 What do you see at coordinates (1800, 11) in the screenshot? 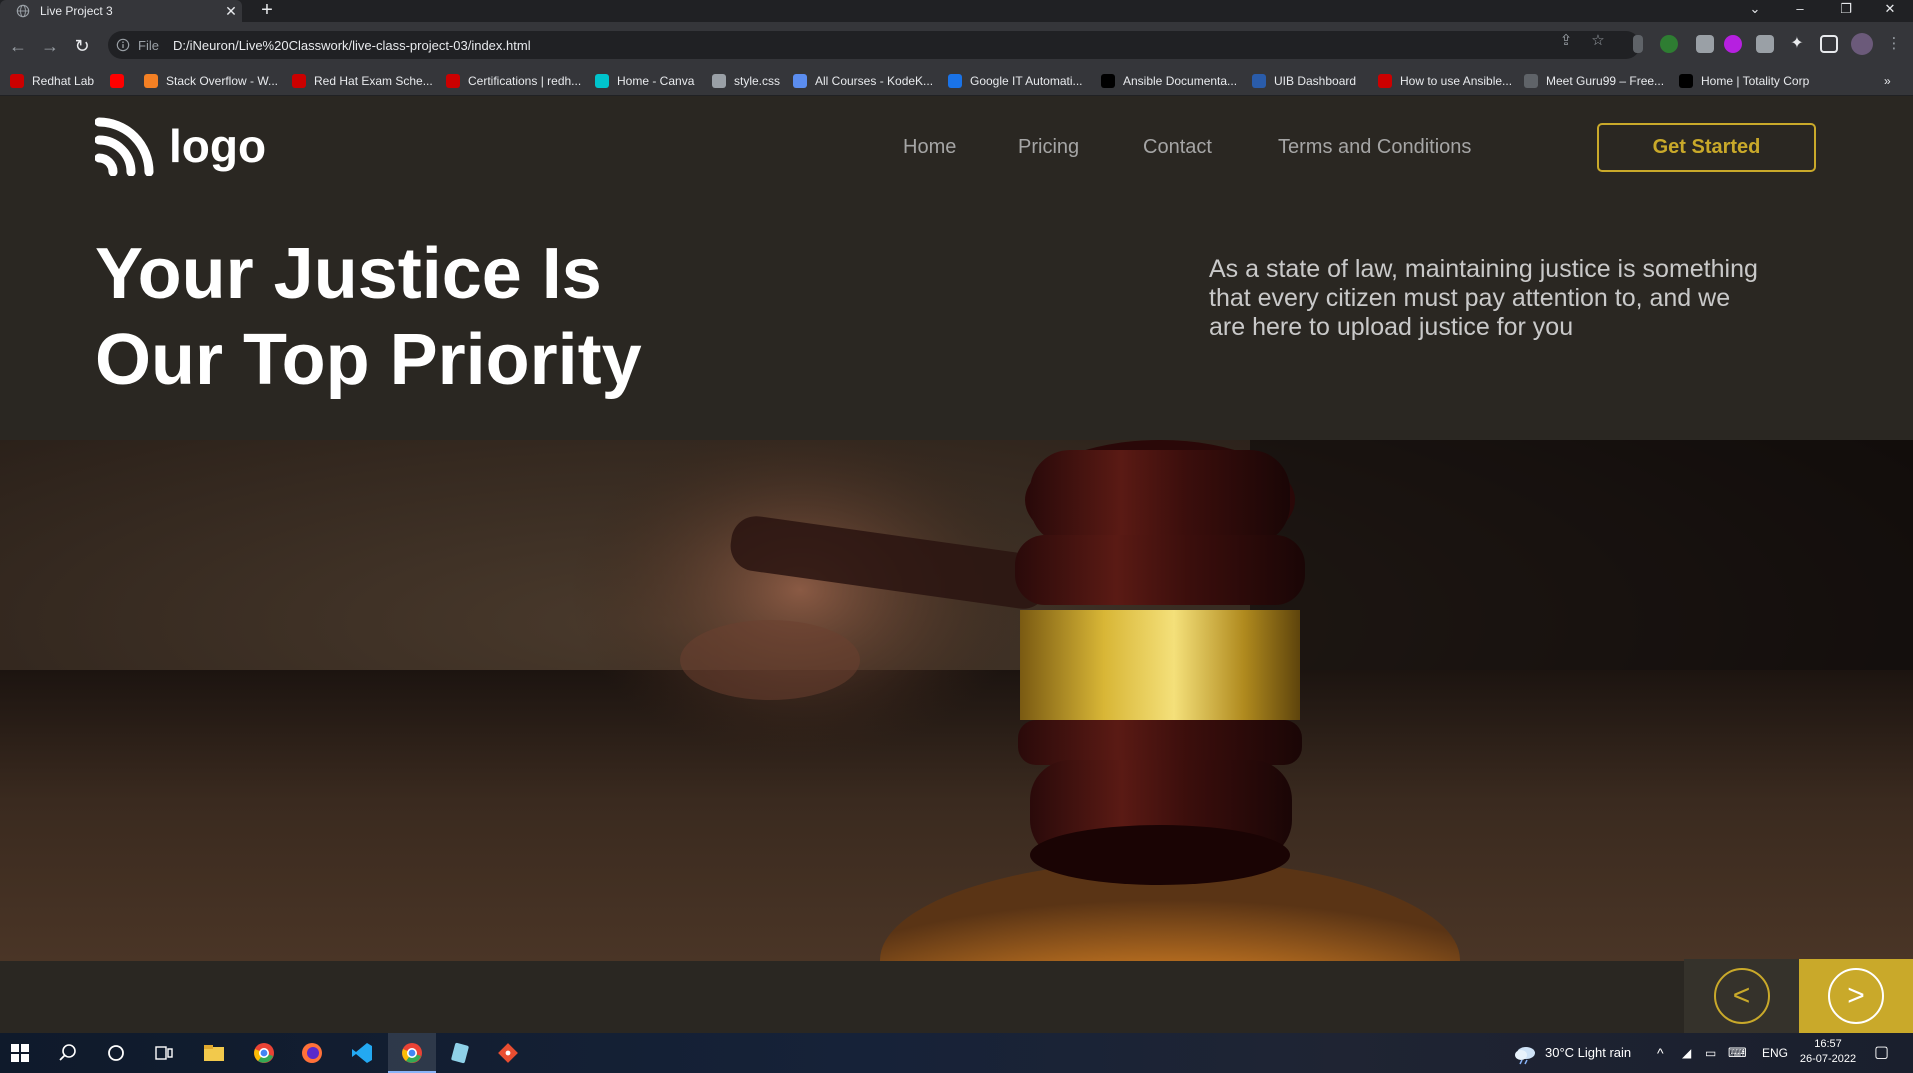
I see `minimize-button: –` at bounding box center [1800, 11].